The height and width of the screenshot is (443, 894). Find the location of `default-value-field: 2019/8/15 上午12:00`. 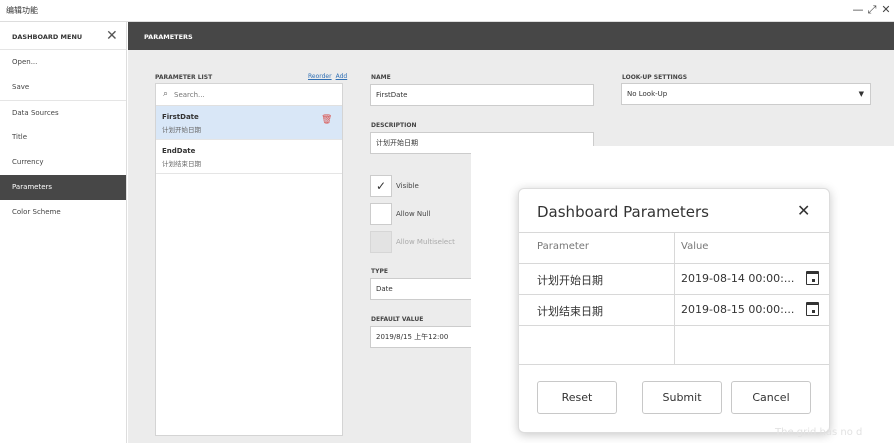

default-value-field: 2019/8/15 上午12:00 is located at coordinates (425, 337).